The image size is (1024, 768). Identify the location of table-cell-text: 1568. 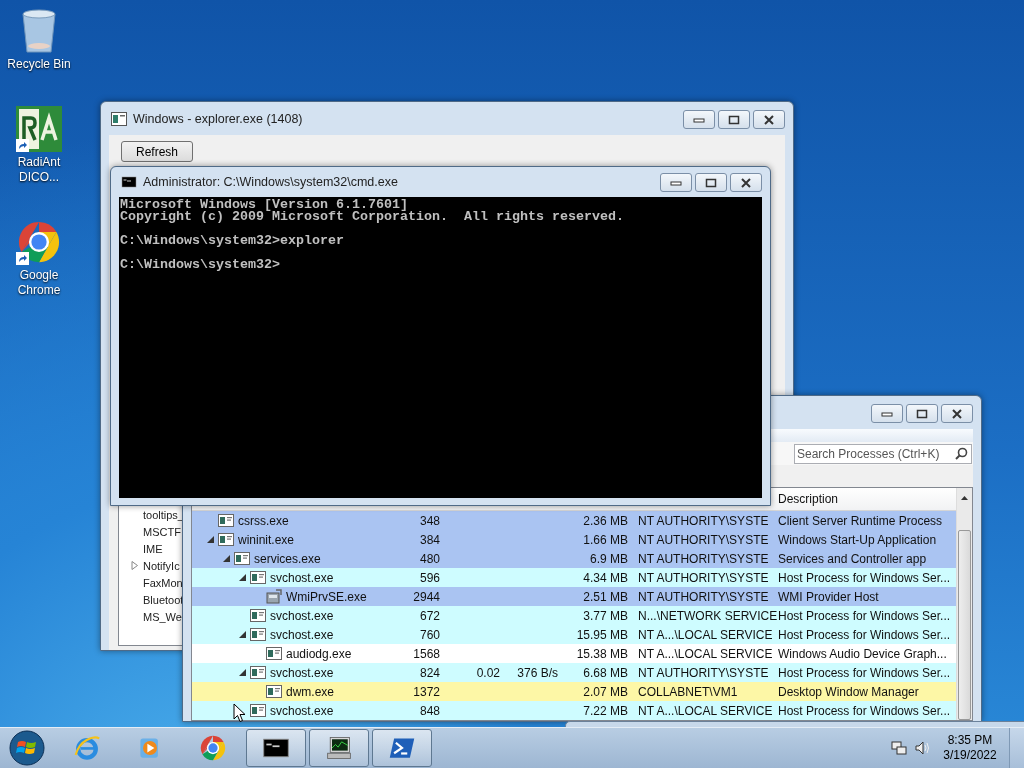
(426, 653).